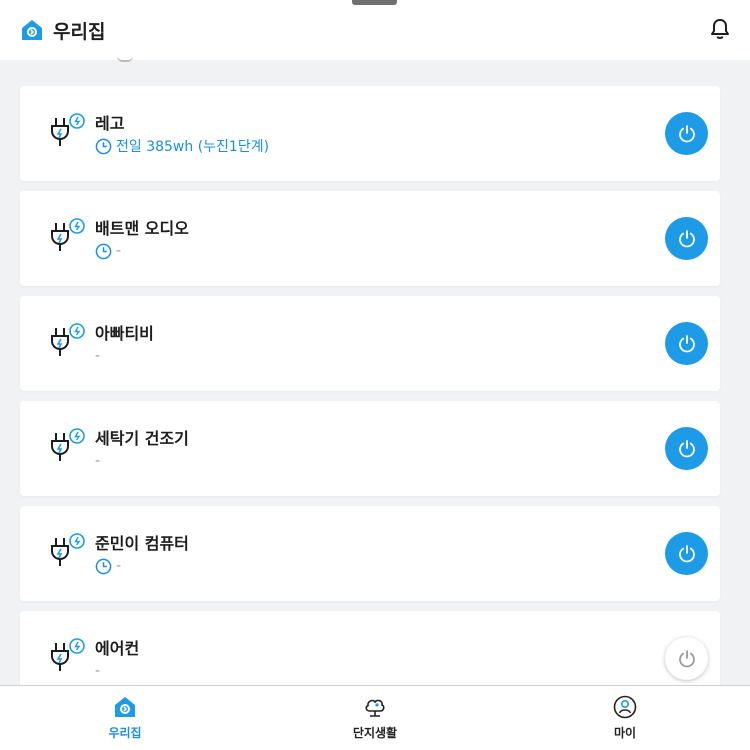 The width and height of the screenshot is (750, 750). Describe the element at coordinates (117, 648) in the screenshot. I see `device-name: 에어컨` at that location.